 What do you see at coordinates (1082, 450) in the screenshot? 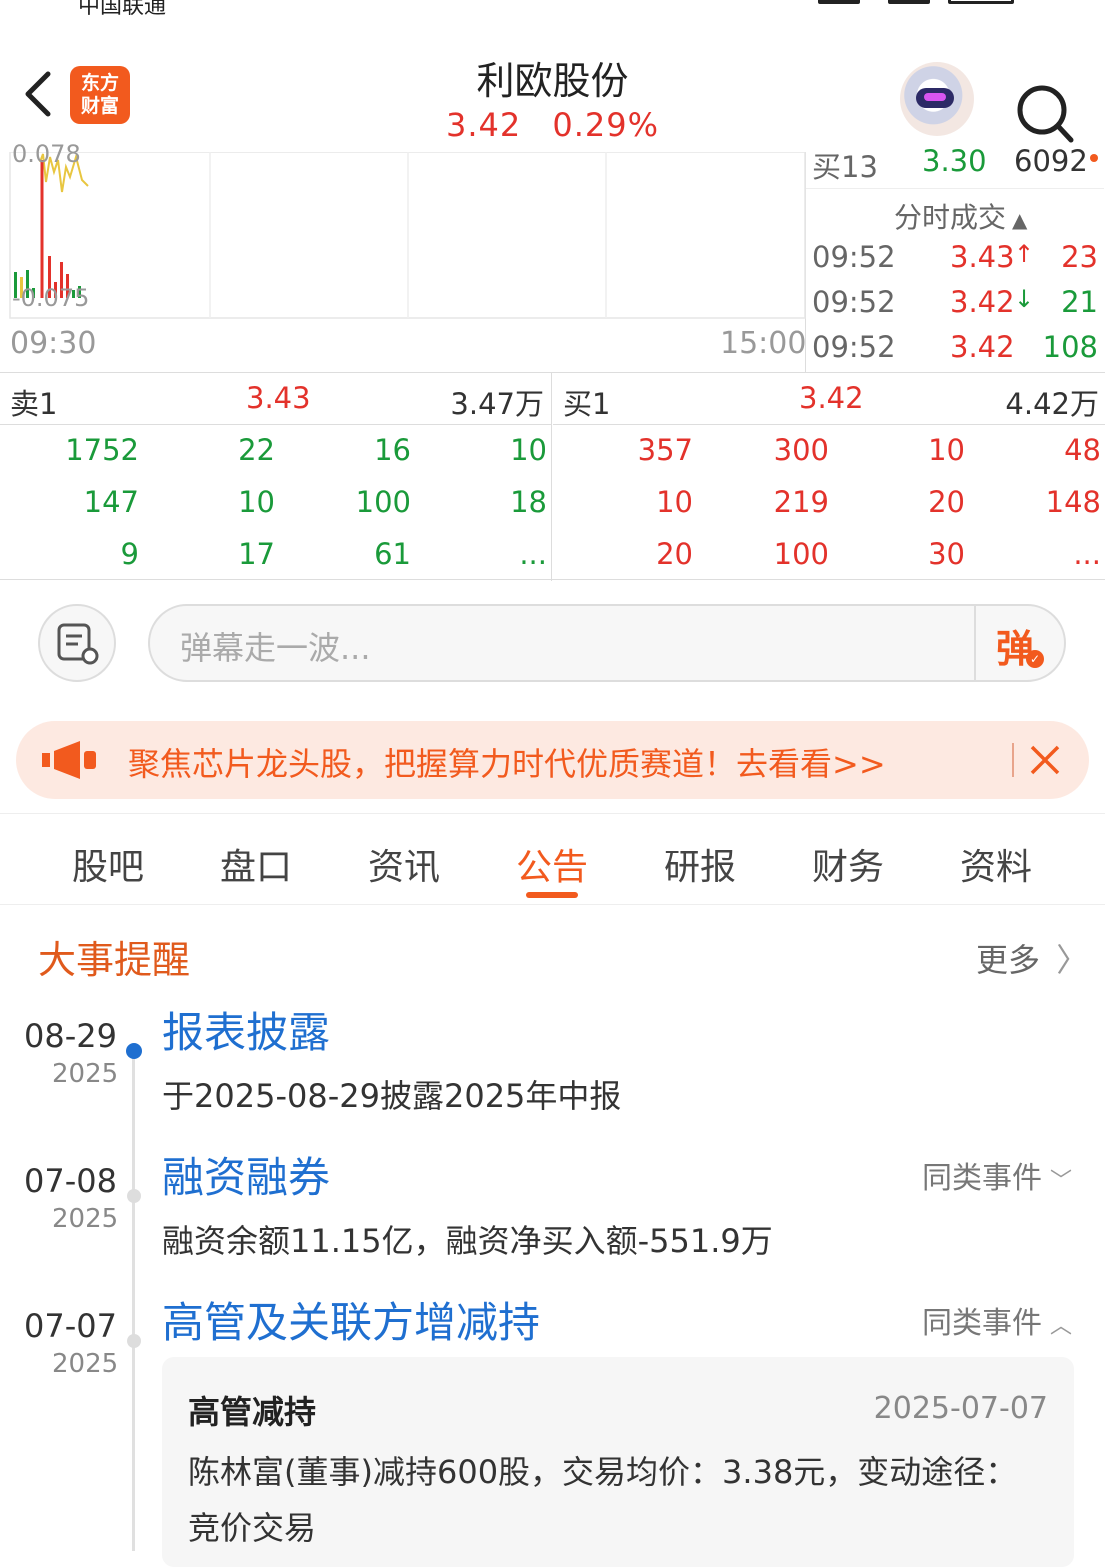
I see `queue-cell: 48` at bounding box center [1082, 450].